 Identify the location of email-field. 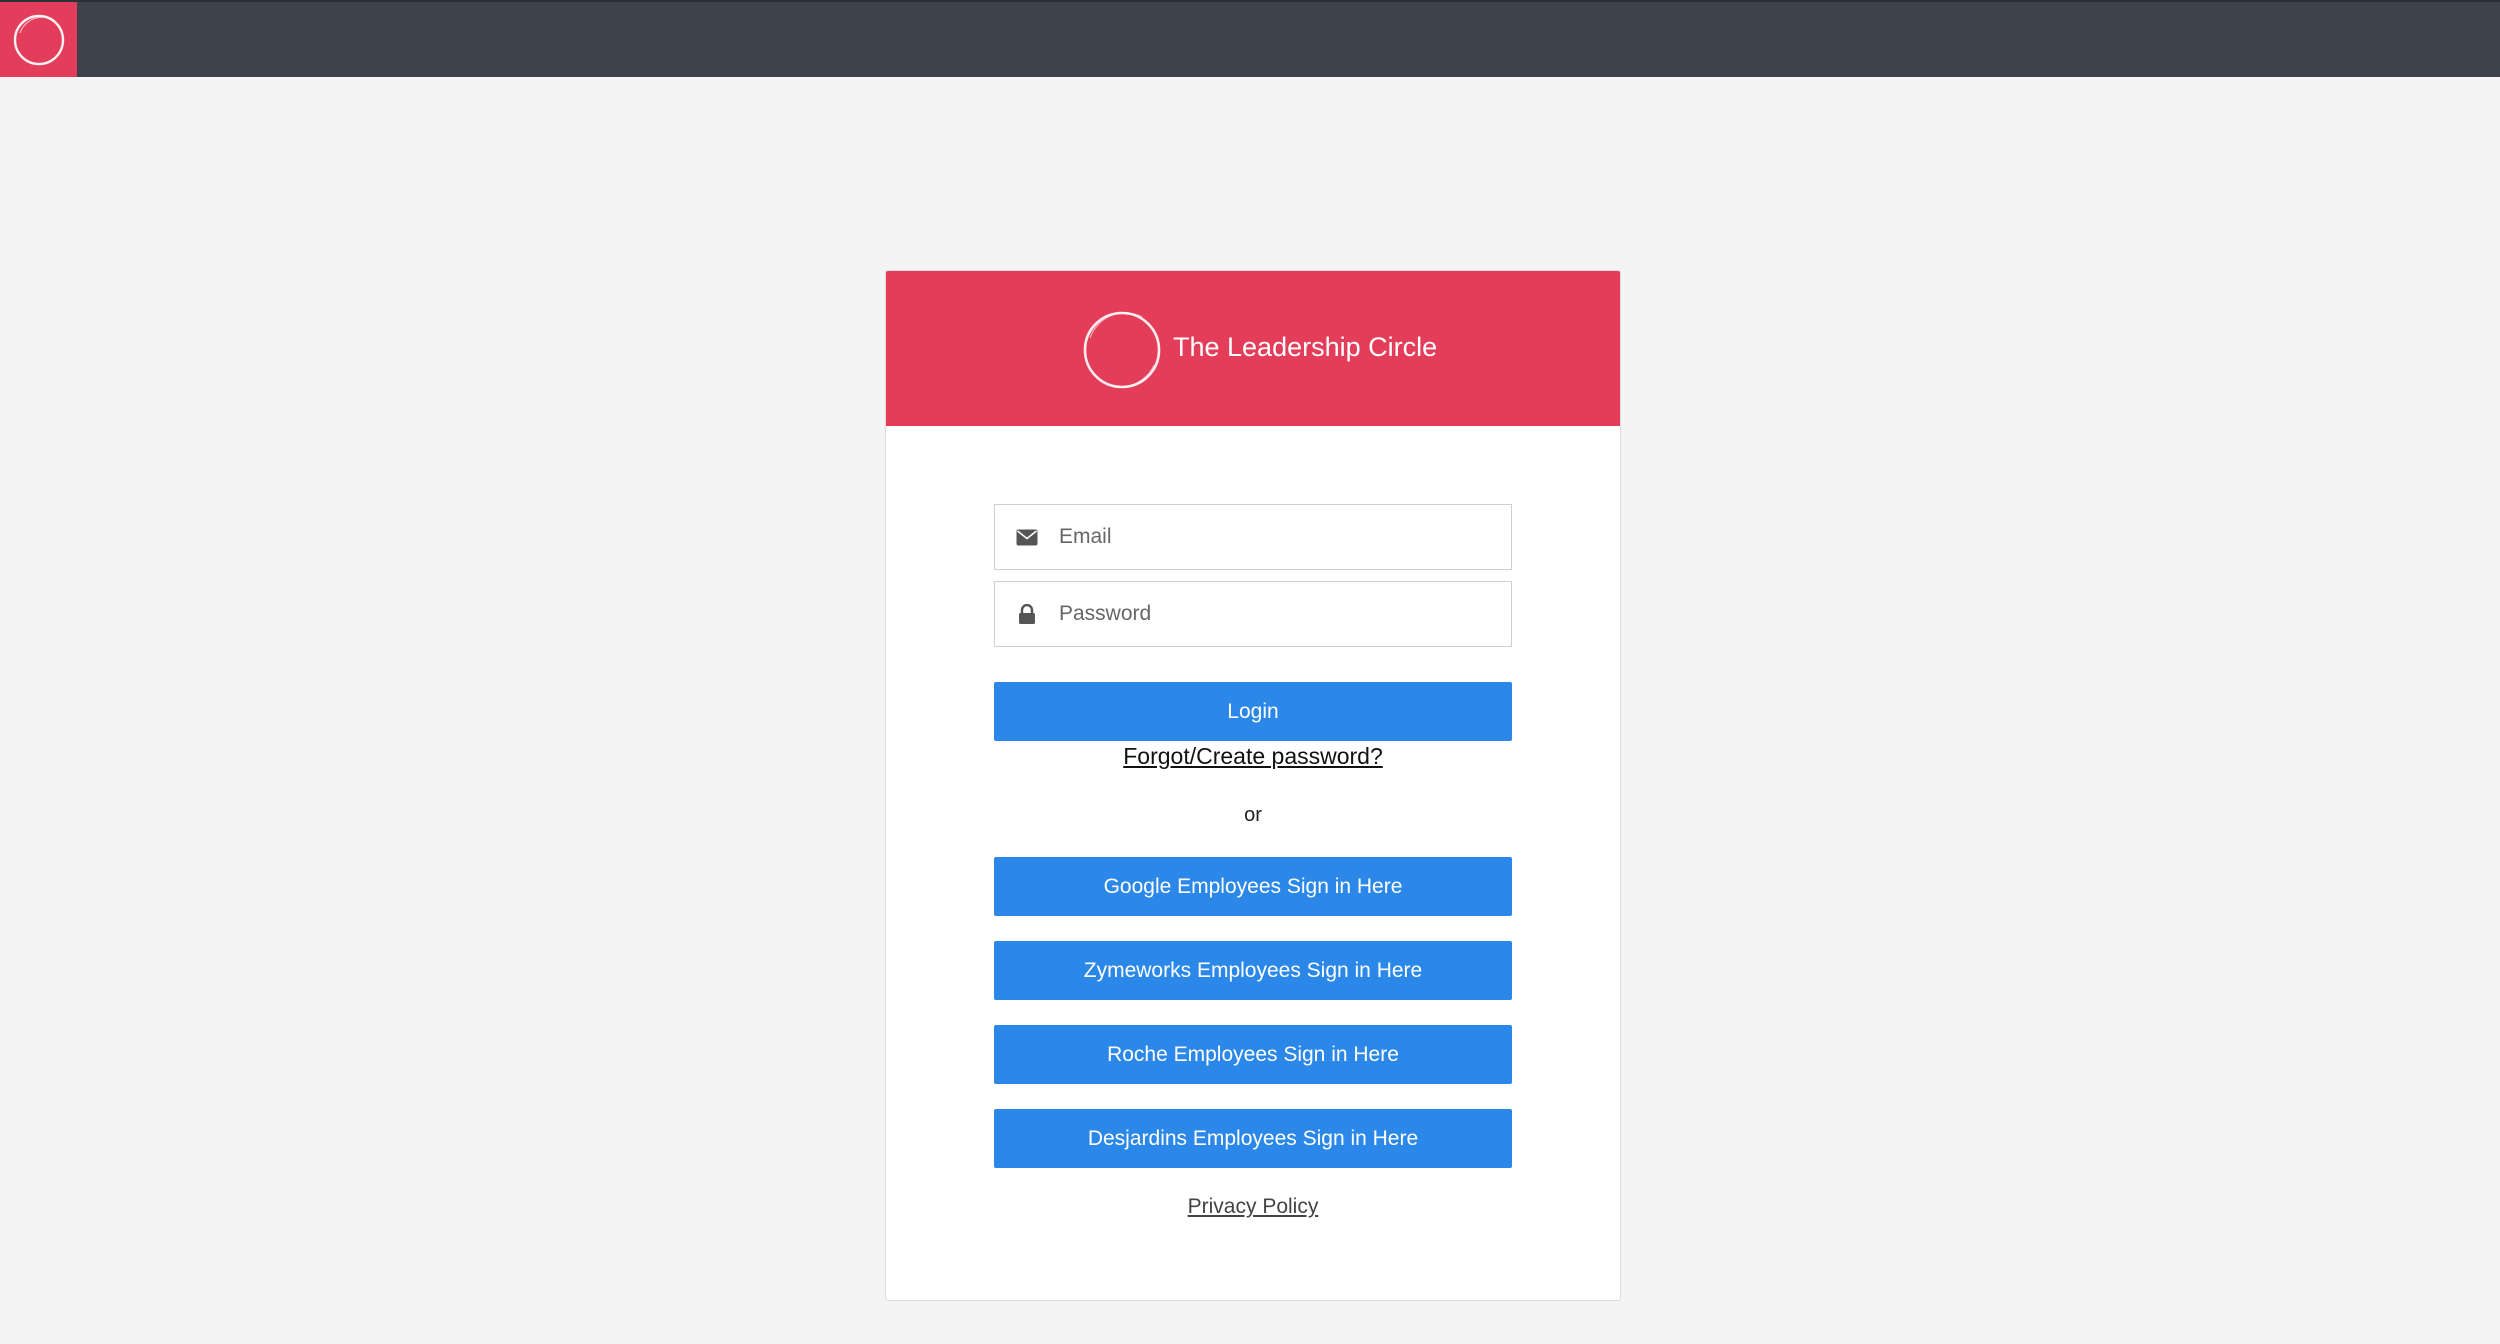
(1253, 537).